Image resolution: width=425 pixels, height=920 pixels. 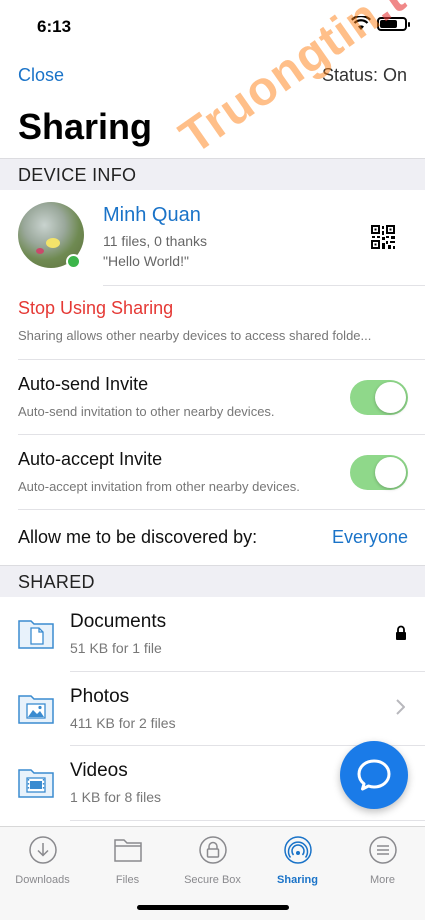 What do you see at coordinates (379, 472) in the screenshot?
I see `auto-accept-invite-toggle` at bounding box center [379, 472].